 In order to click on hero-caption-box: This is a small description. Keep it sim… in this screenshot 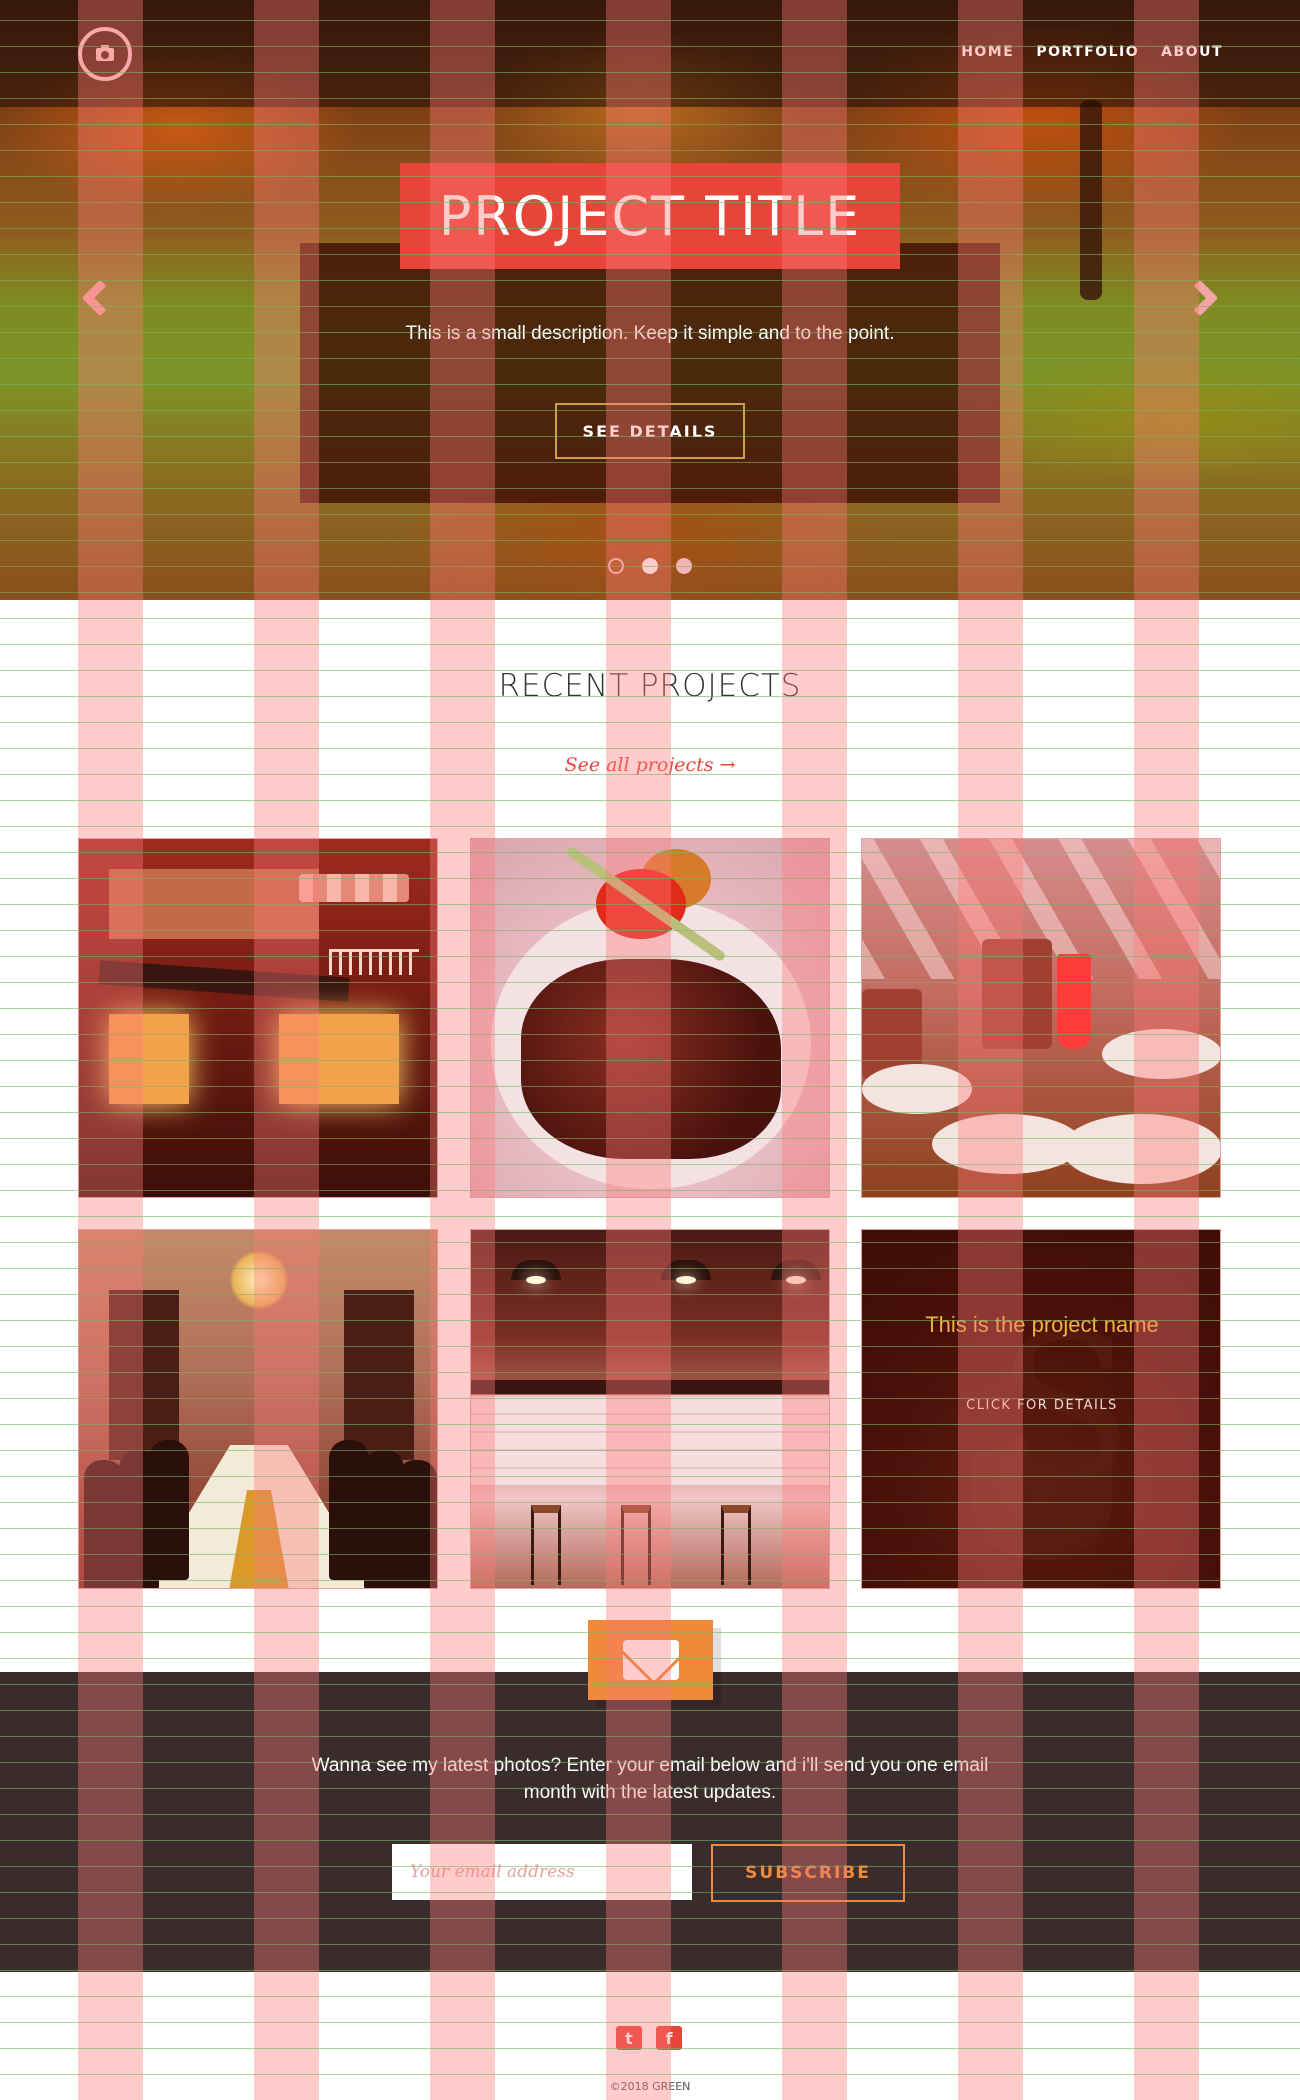, I will do `click(650, 373)`.